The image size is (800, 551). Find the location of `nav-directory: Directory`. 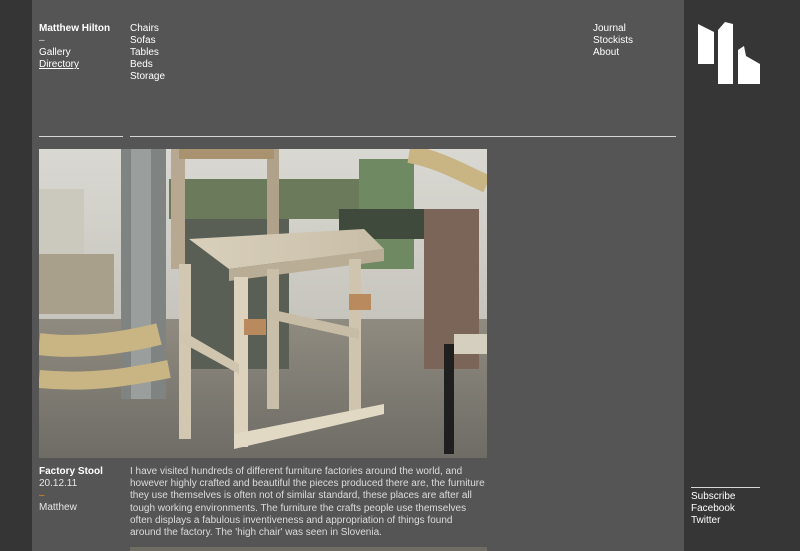

nav-directory: Directory is located at coordinates (74, 65).